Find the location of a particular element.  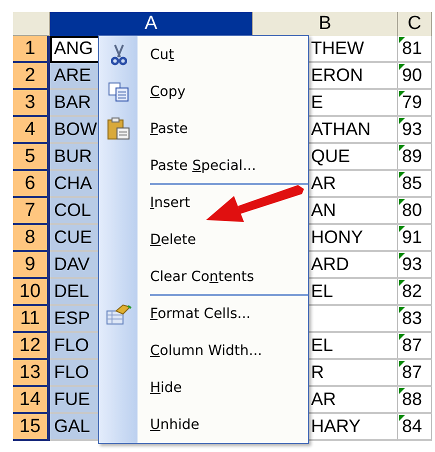

table-cell: 83 is located at coordinates (415, 319).